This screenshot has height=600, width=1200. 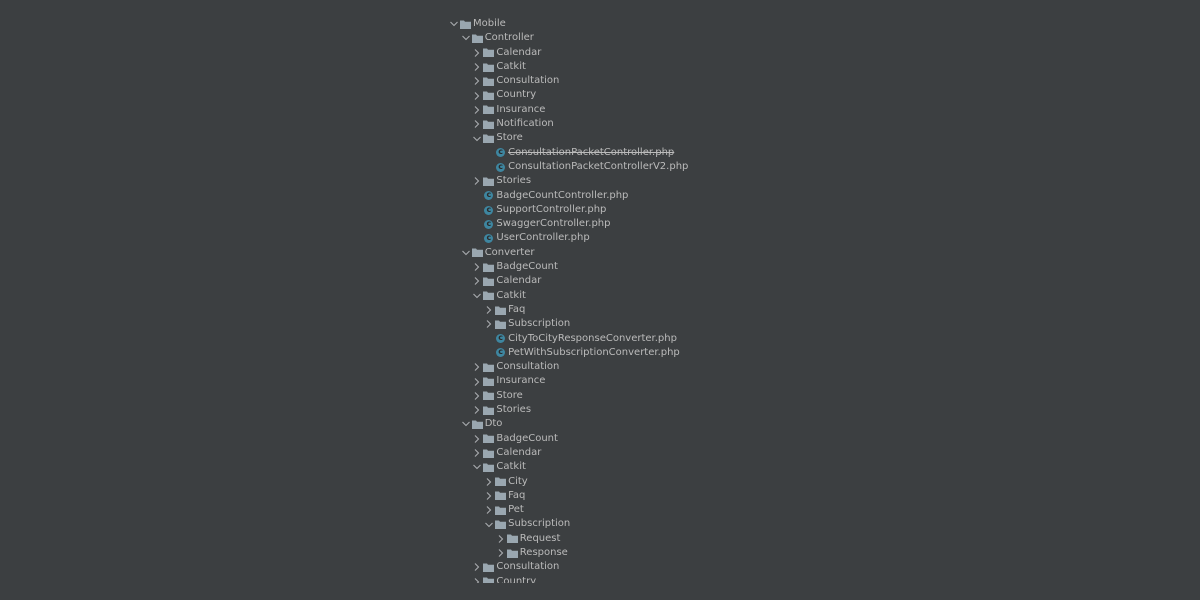 I want to click on tree-folder-row: Response, so click(x=568, y=553).